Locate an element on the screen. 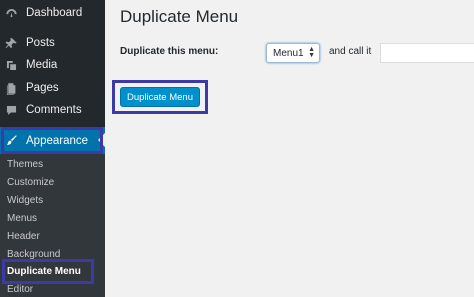  sidebar-item-dashboard: Dashboard is located at coordinates (52, 13).